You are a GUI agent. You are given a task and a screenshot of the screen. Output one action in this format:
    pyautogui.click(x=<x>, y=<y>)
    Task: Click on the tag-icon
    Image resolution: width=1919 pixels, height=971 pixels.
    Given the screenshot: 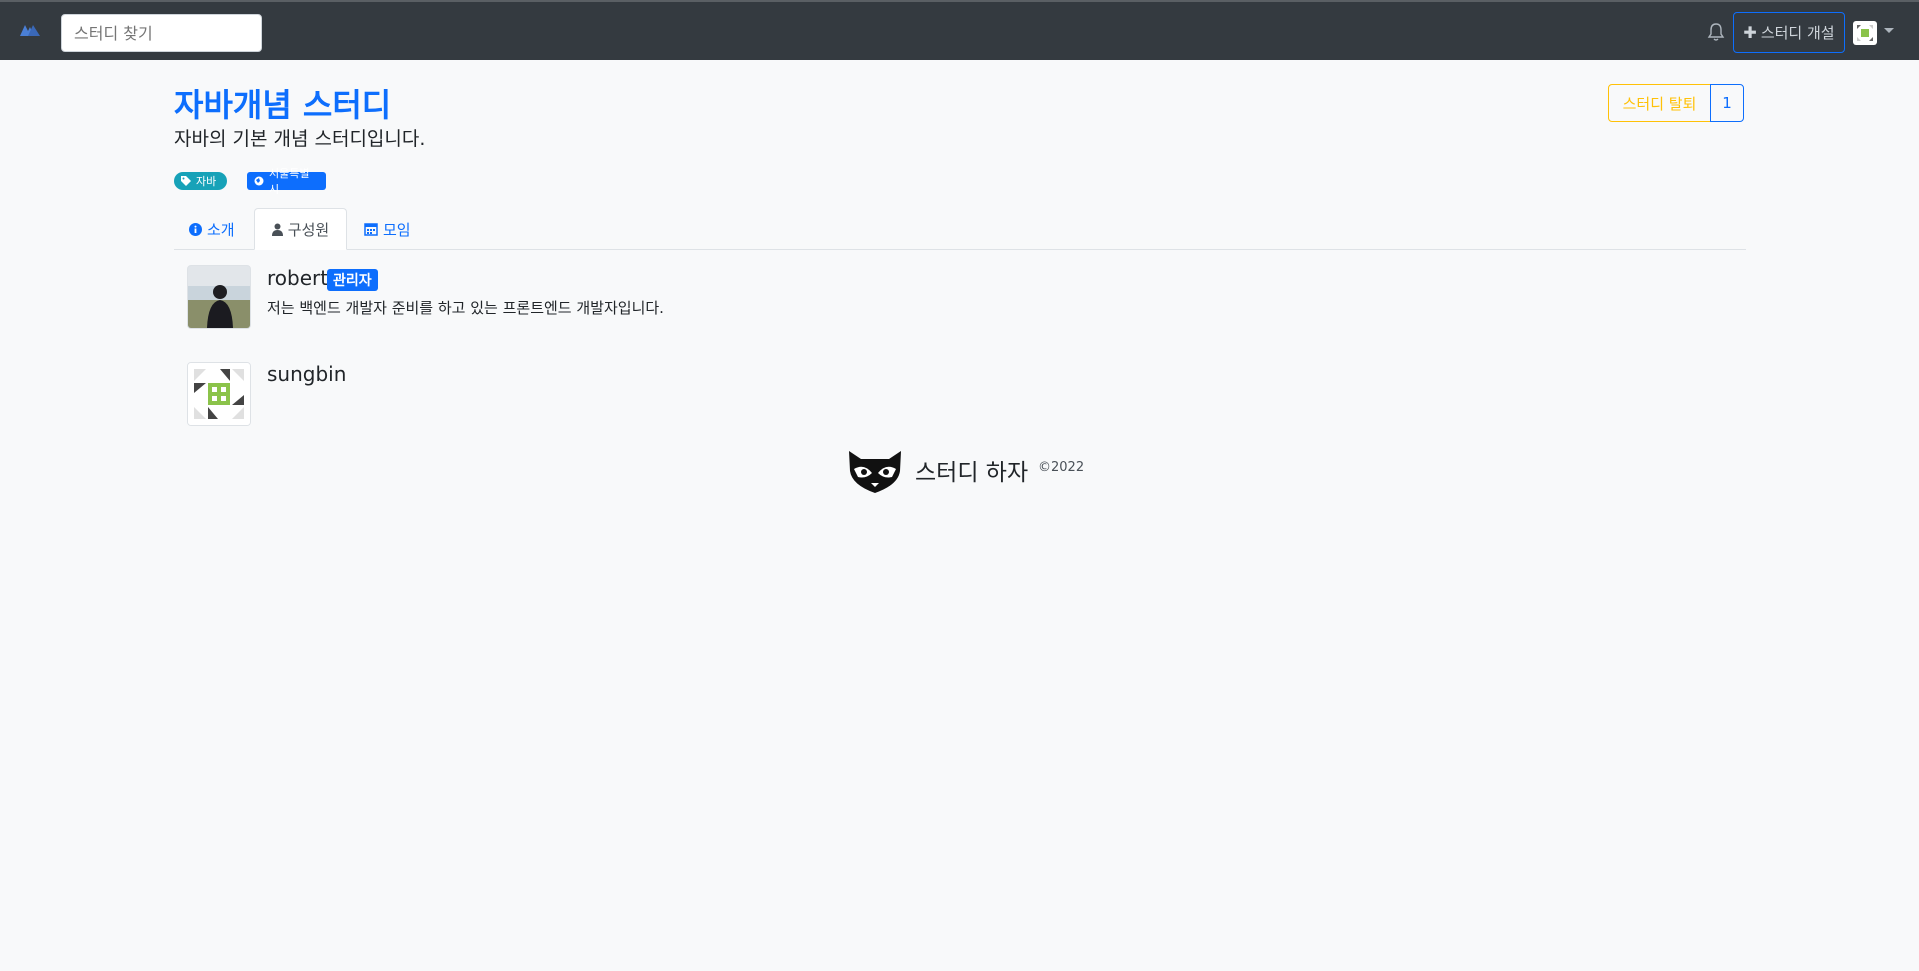 What is the action you would take?
    pyautogui.click(x=186, y=181)
    